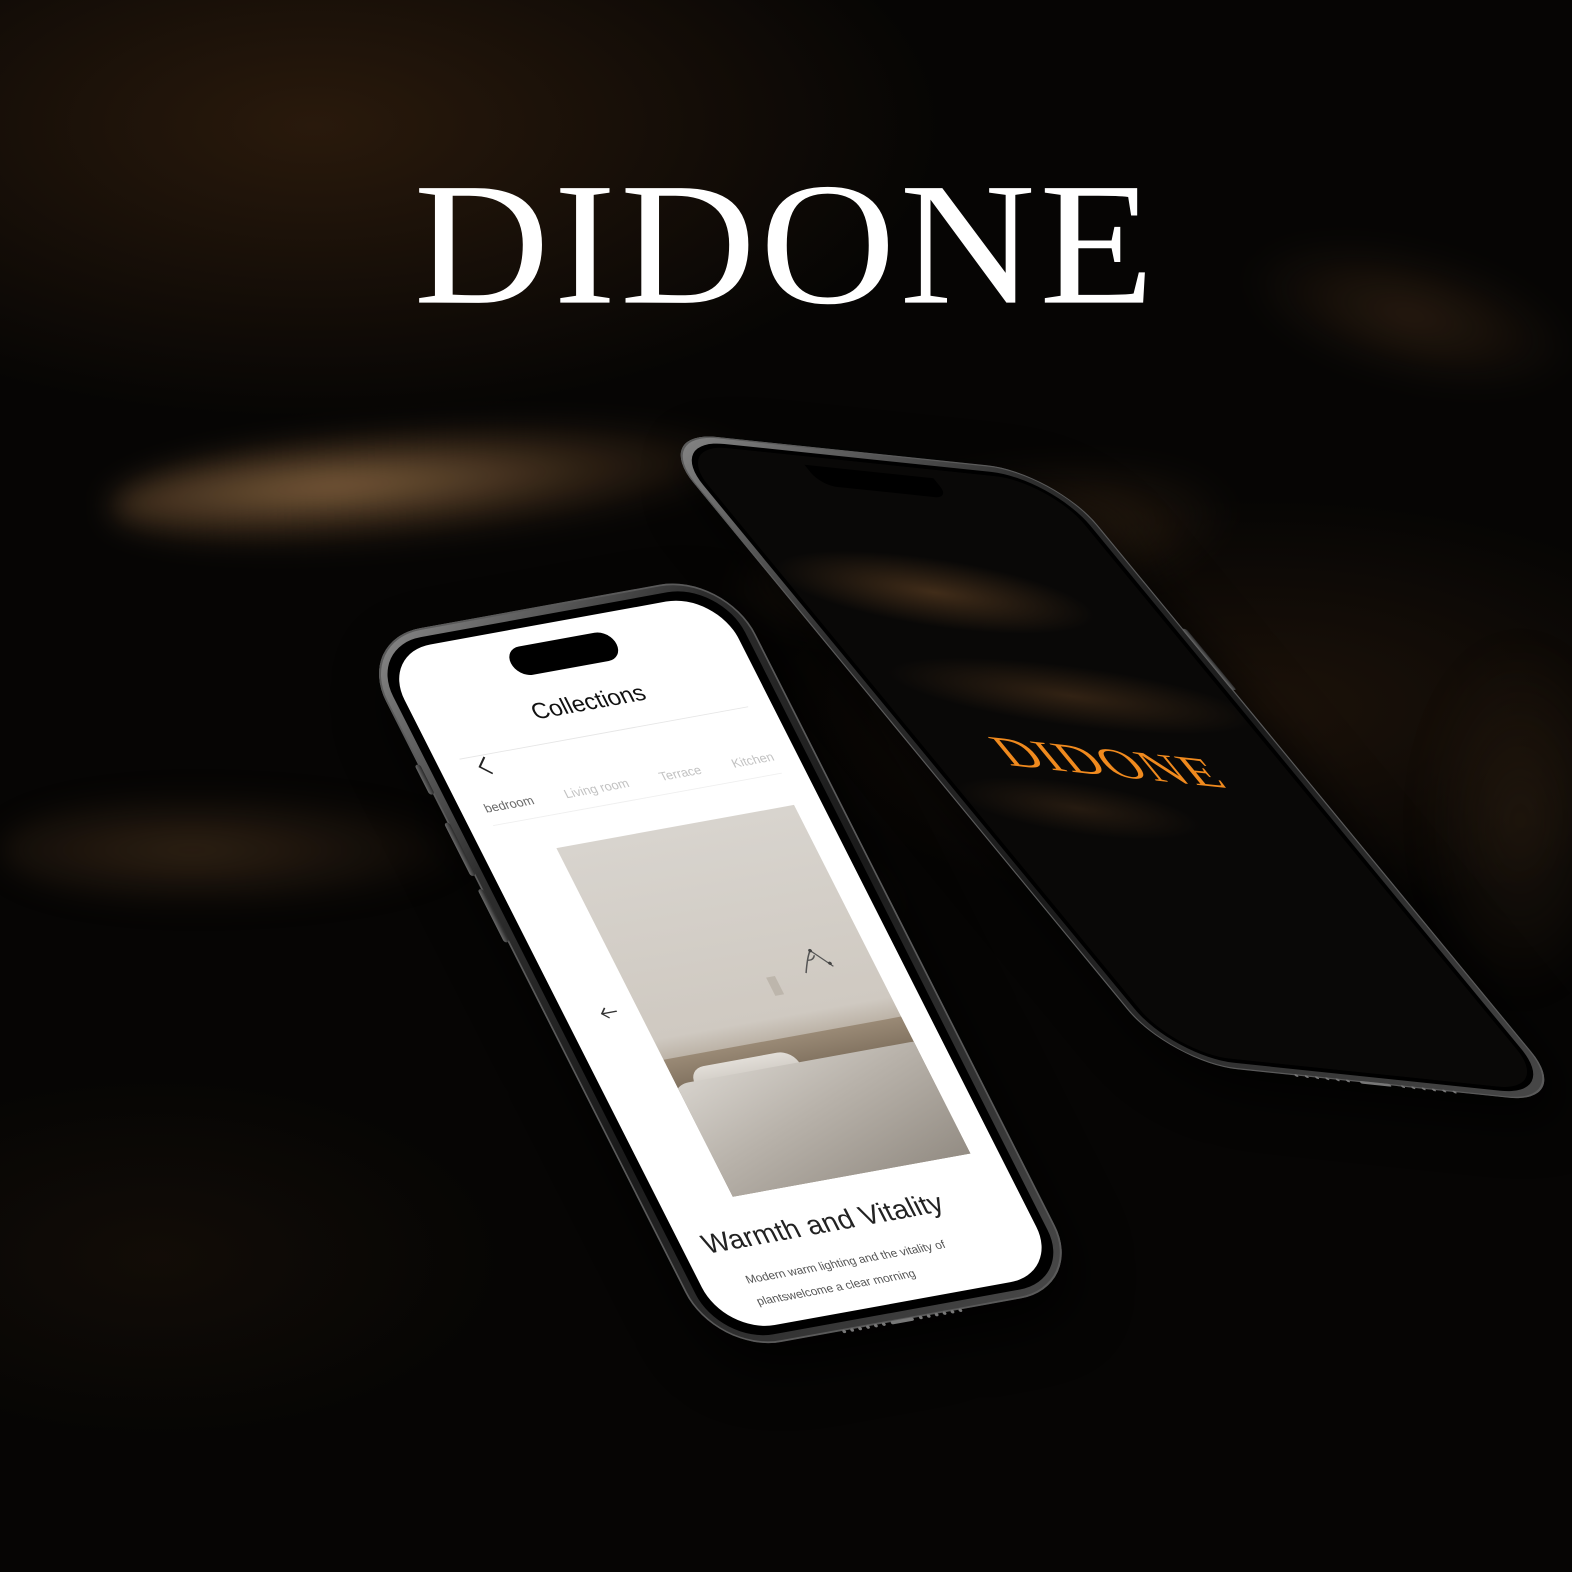  Describe the element at coordinates (608, 1013) in the screenshot. I see `arrow-left-icon` at that location.